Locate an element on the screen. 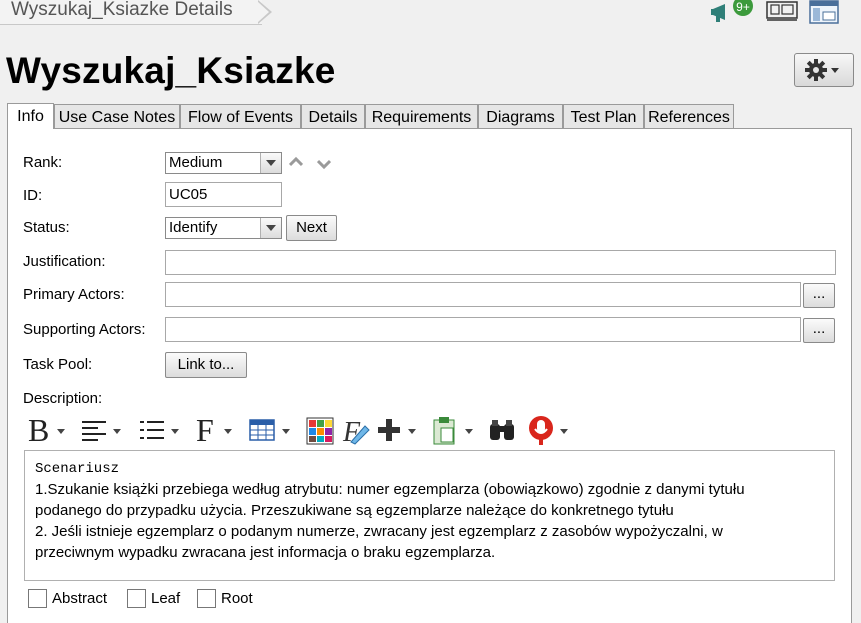 The height and width of the screenshot is (623, 861). align-menu-icon is located at coordinates (103, 430).